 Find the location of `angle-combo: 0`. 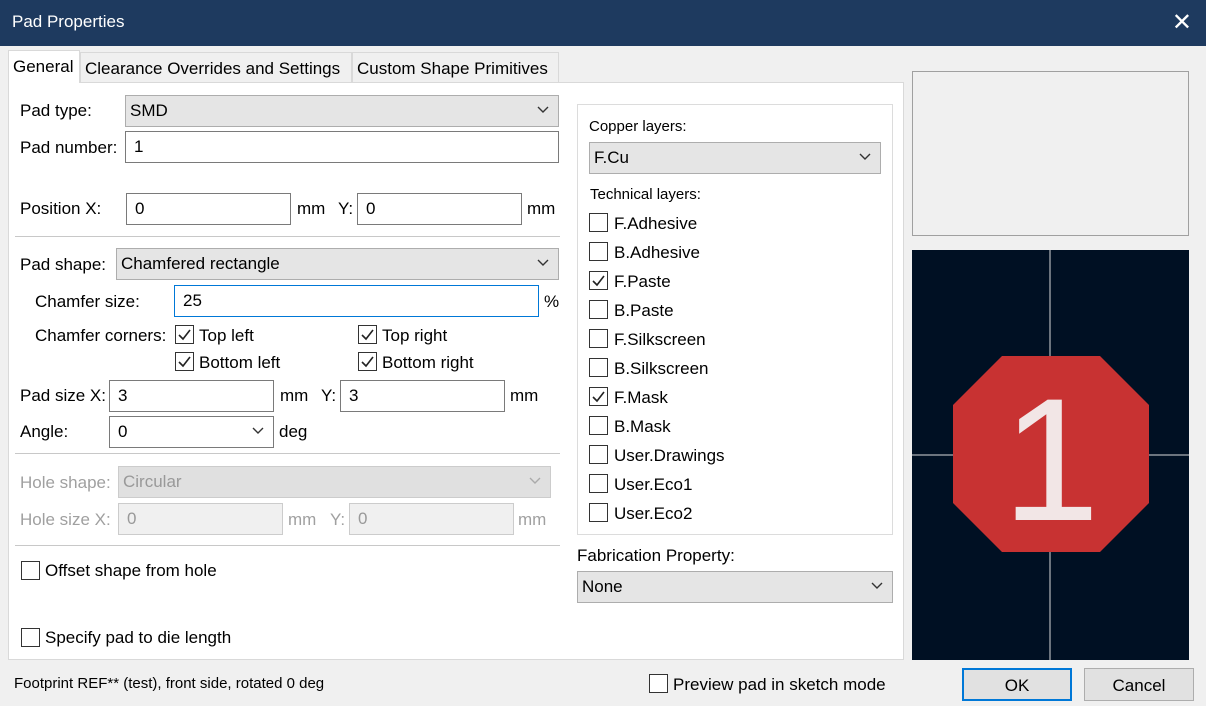

angle-combo: 0 is located at coordinates (191, 432).